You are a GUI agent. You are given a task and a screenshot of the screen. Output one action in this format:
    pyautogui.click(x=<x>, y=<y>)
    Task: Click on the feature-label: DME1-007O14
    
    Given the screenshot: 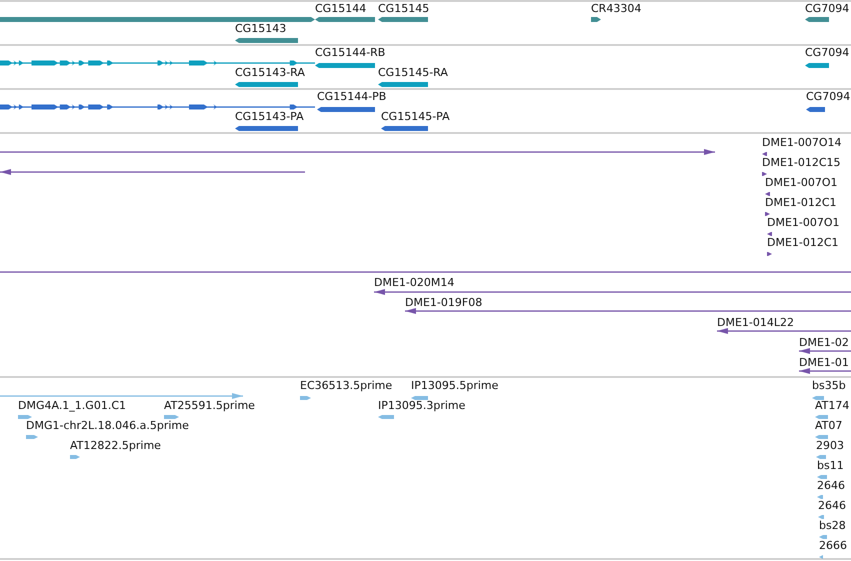 What is the action you would take?
    pyautogui.click(x=802, y=142)
    